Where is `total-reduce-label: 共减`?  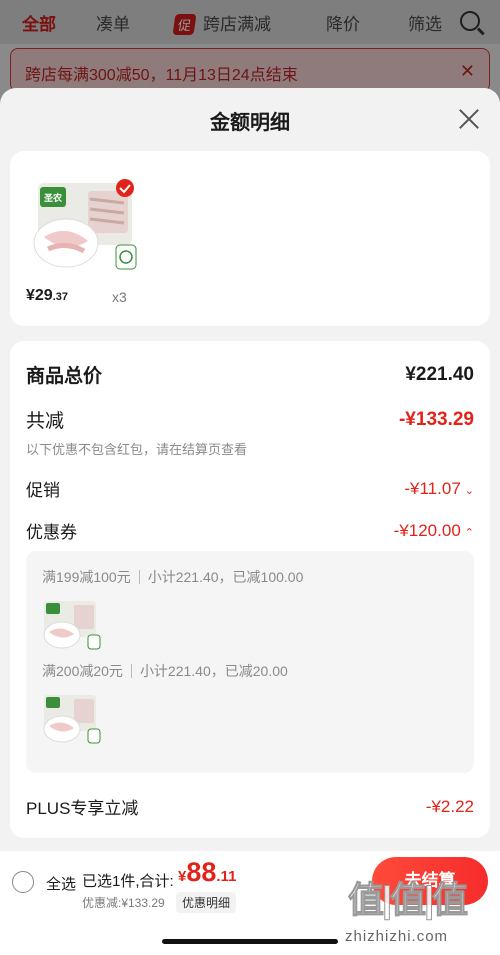 total-reduce-label: 共减 is located at coordinates (45, 421).